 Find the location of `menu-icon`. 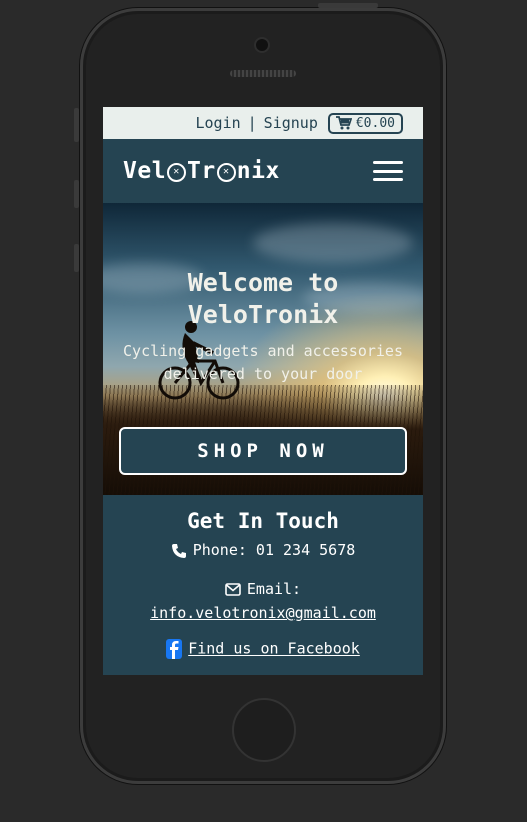

menu-icon is located at coordinates (388, 171).